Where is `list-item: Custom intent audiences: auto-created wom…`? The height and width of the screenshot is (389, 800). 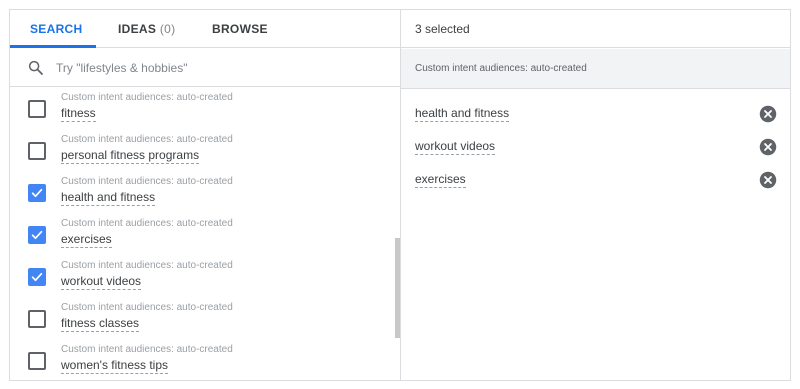
list-item: Custom intent audiences: auto-created wom… is located at coordinates (201, 360).